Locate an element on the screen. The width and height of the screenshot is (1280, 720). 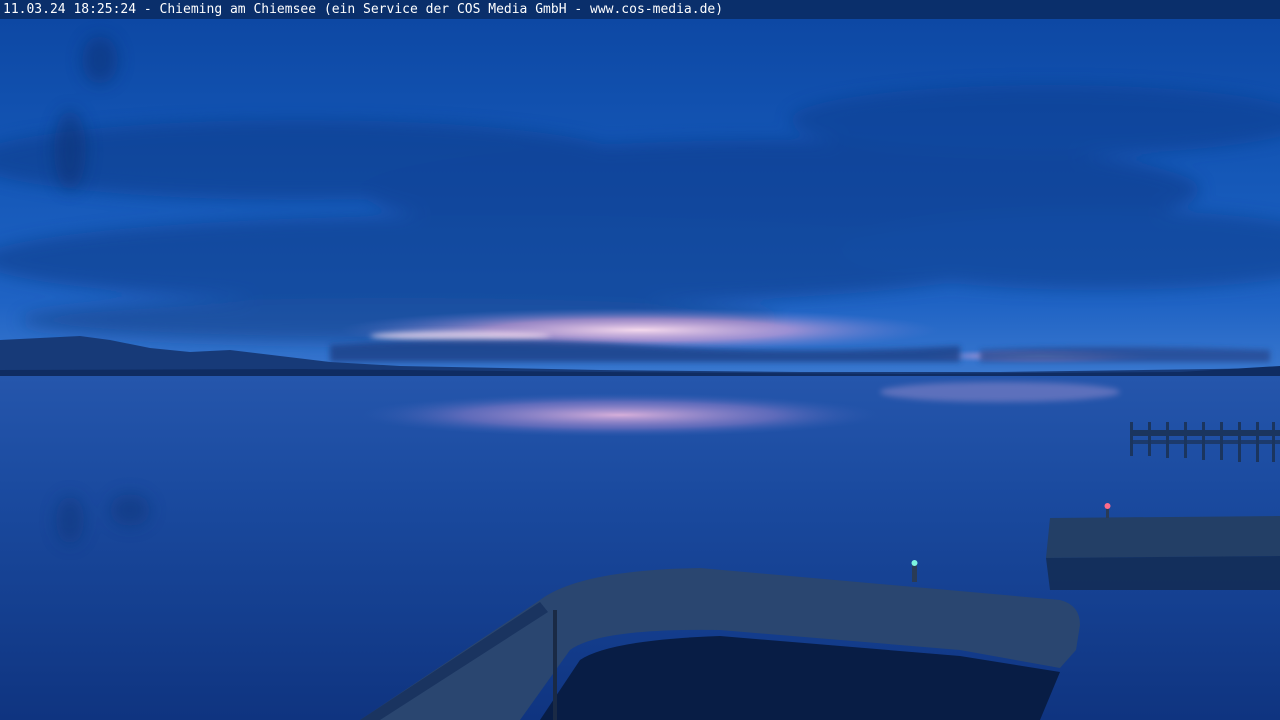
right-breakwater is located at coordinates (1163, 553).